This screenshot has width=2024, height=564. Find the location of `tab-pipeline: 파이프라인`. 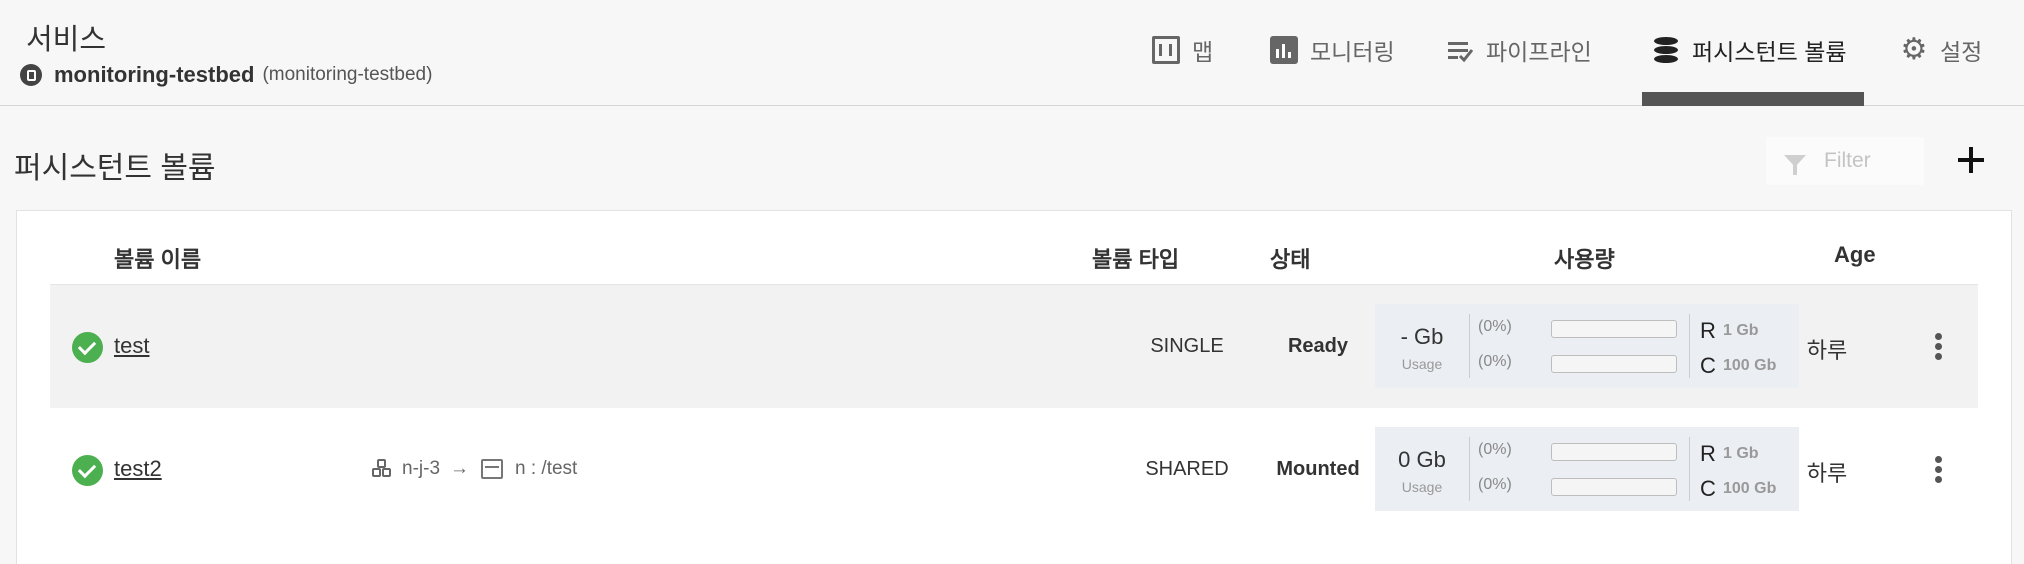

tab-pipeline: 파이프라인 is located at coordinates (1519, 50).